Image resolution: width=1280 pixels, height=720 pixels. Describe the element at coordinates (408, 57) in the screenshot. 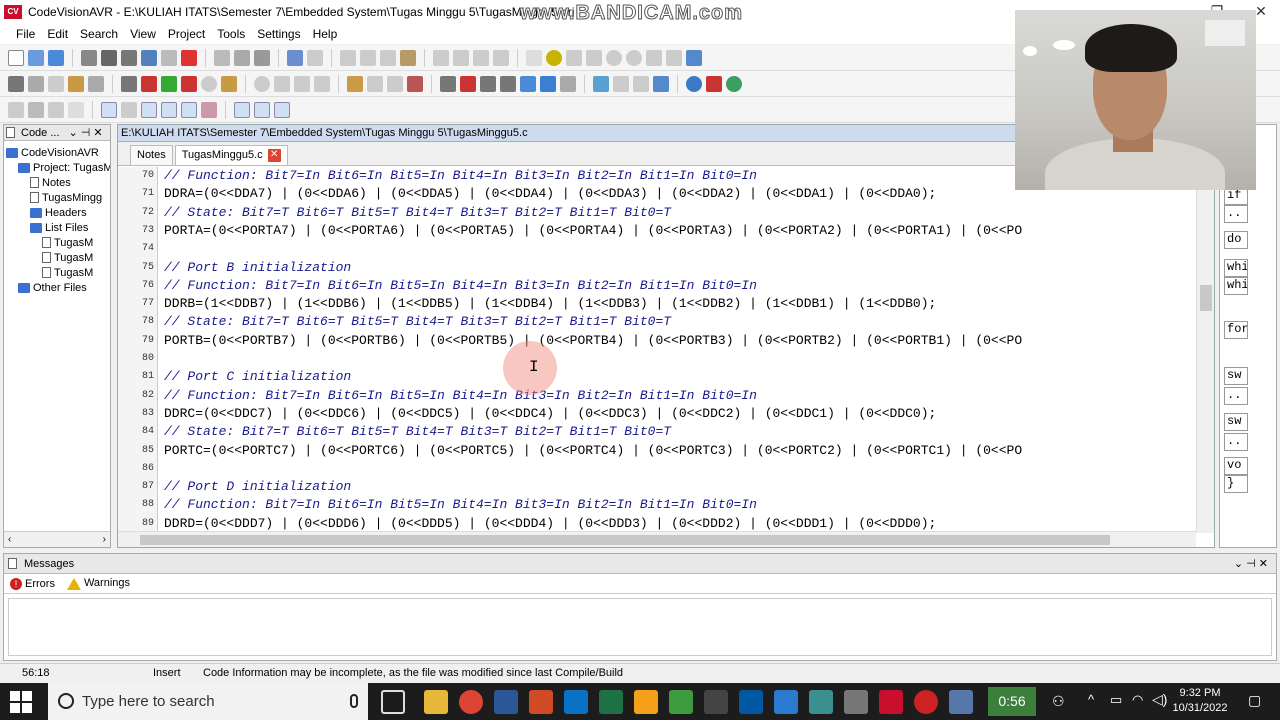

I see `paste-icon` at that location.